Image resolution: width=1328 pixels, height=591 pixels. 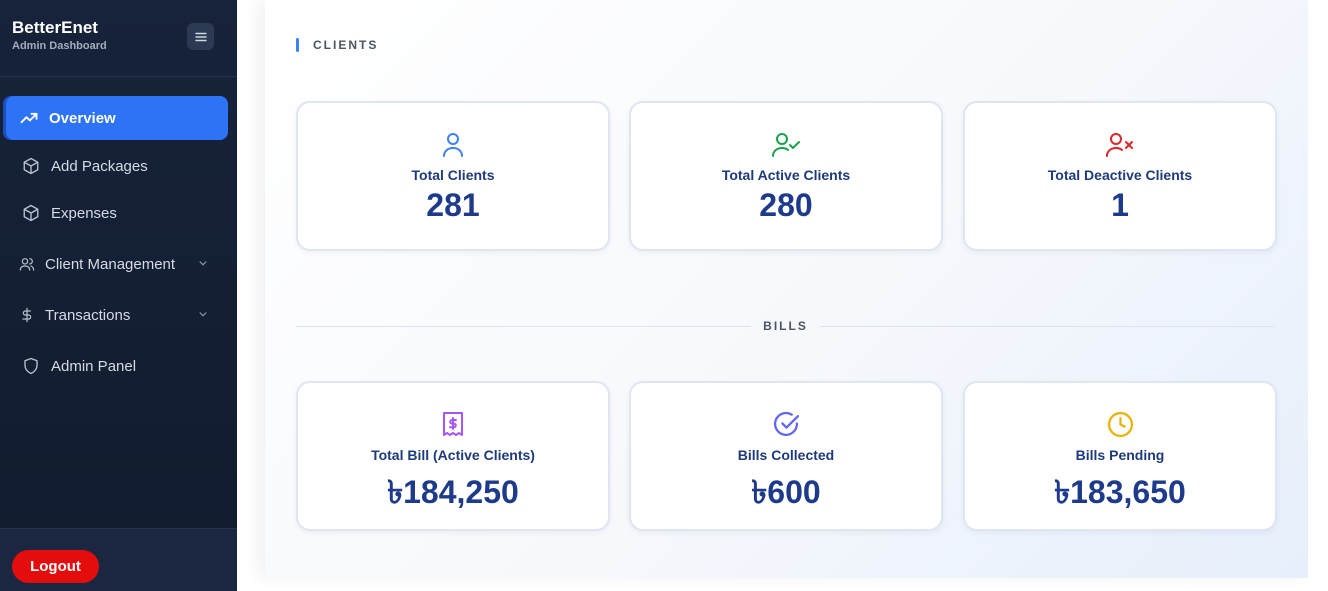 I want to click on section-accent-bar, so click(x=297, y=45).